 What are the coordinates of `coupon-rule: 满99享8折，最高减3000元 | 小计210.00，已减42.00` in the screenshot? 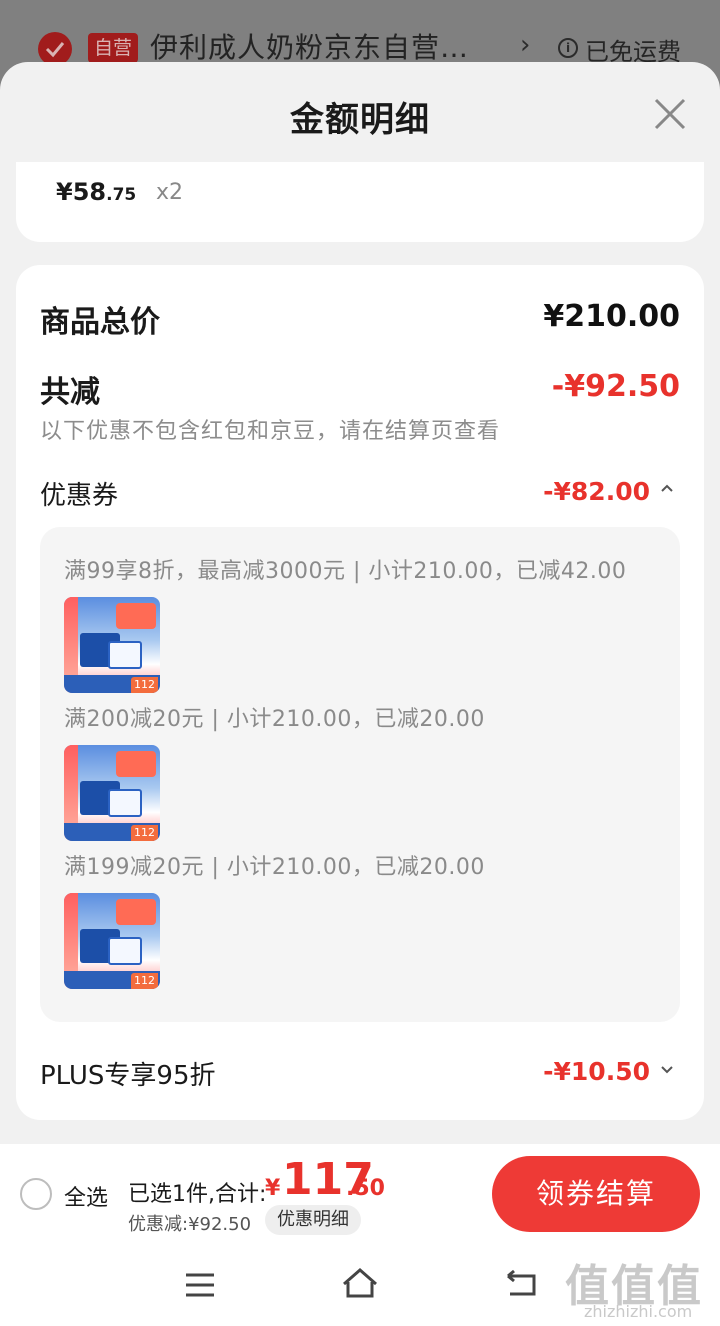 It's located at (345, 571).